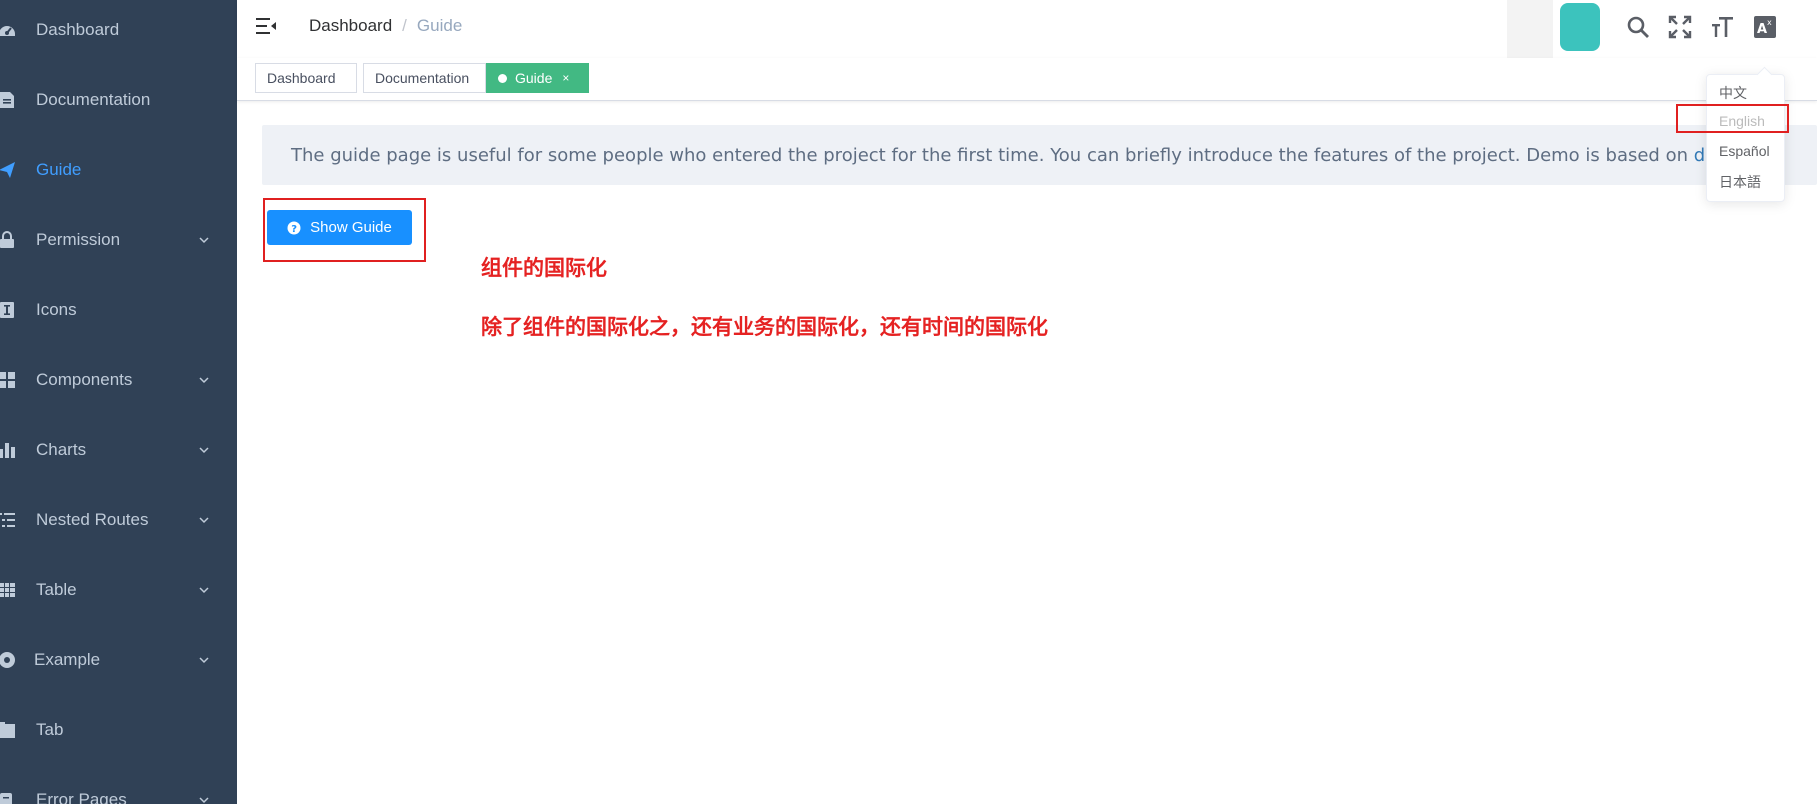  Describe the element at coordinates (350, 25) in the screenshot. I see `breadcrumb-home: Dashboard` at that location.